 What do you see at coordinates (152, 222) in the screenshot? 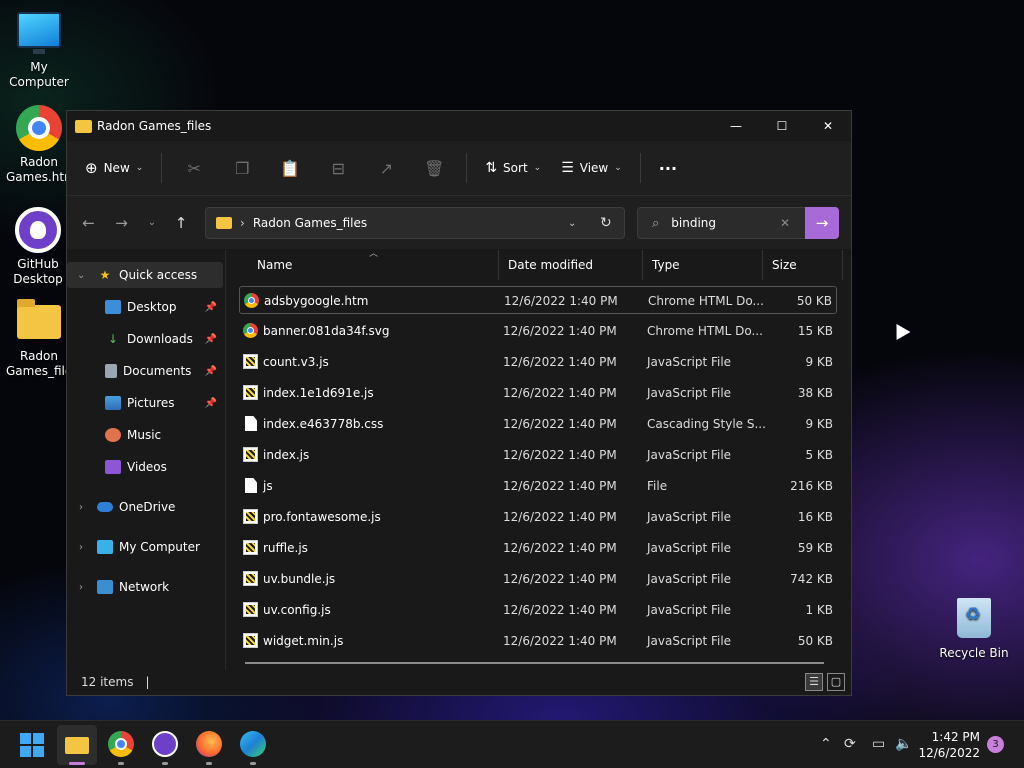
I see `recent-chevron-icon: ⌄` at bounding box center [152, 222].